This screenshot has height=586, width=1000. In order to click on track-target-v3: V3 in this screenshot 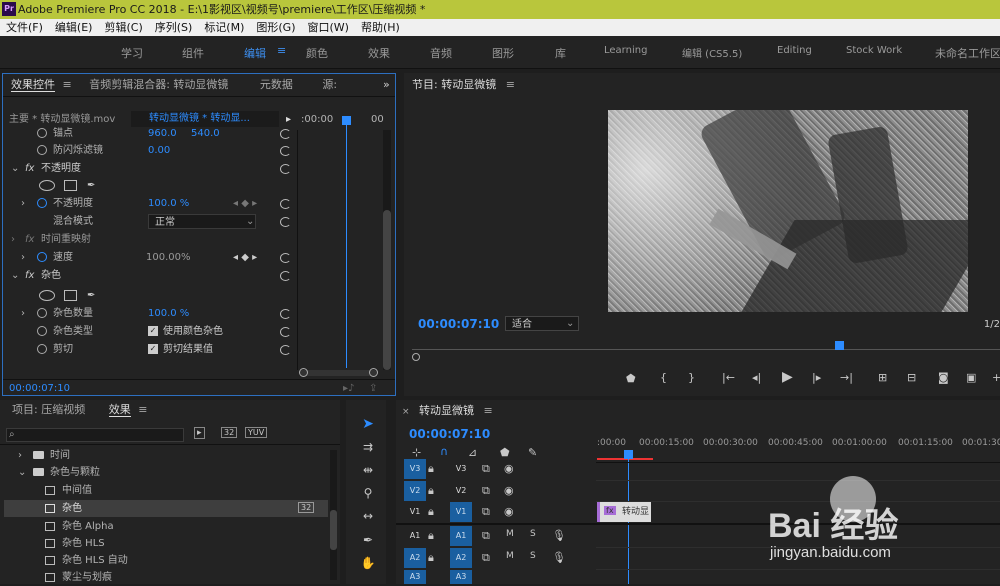, I will do `click(415, 469)`.